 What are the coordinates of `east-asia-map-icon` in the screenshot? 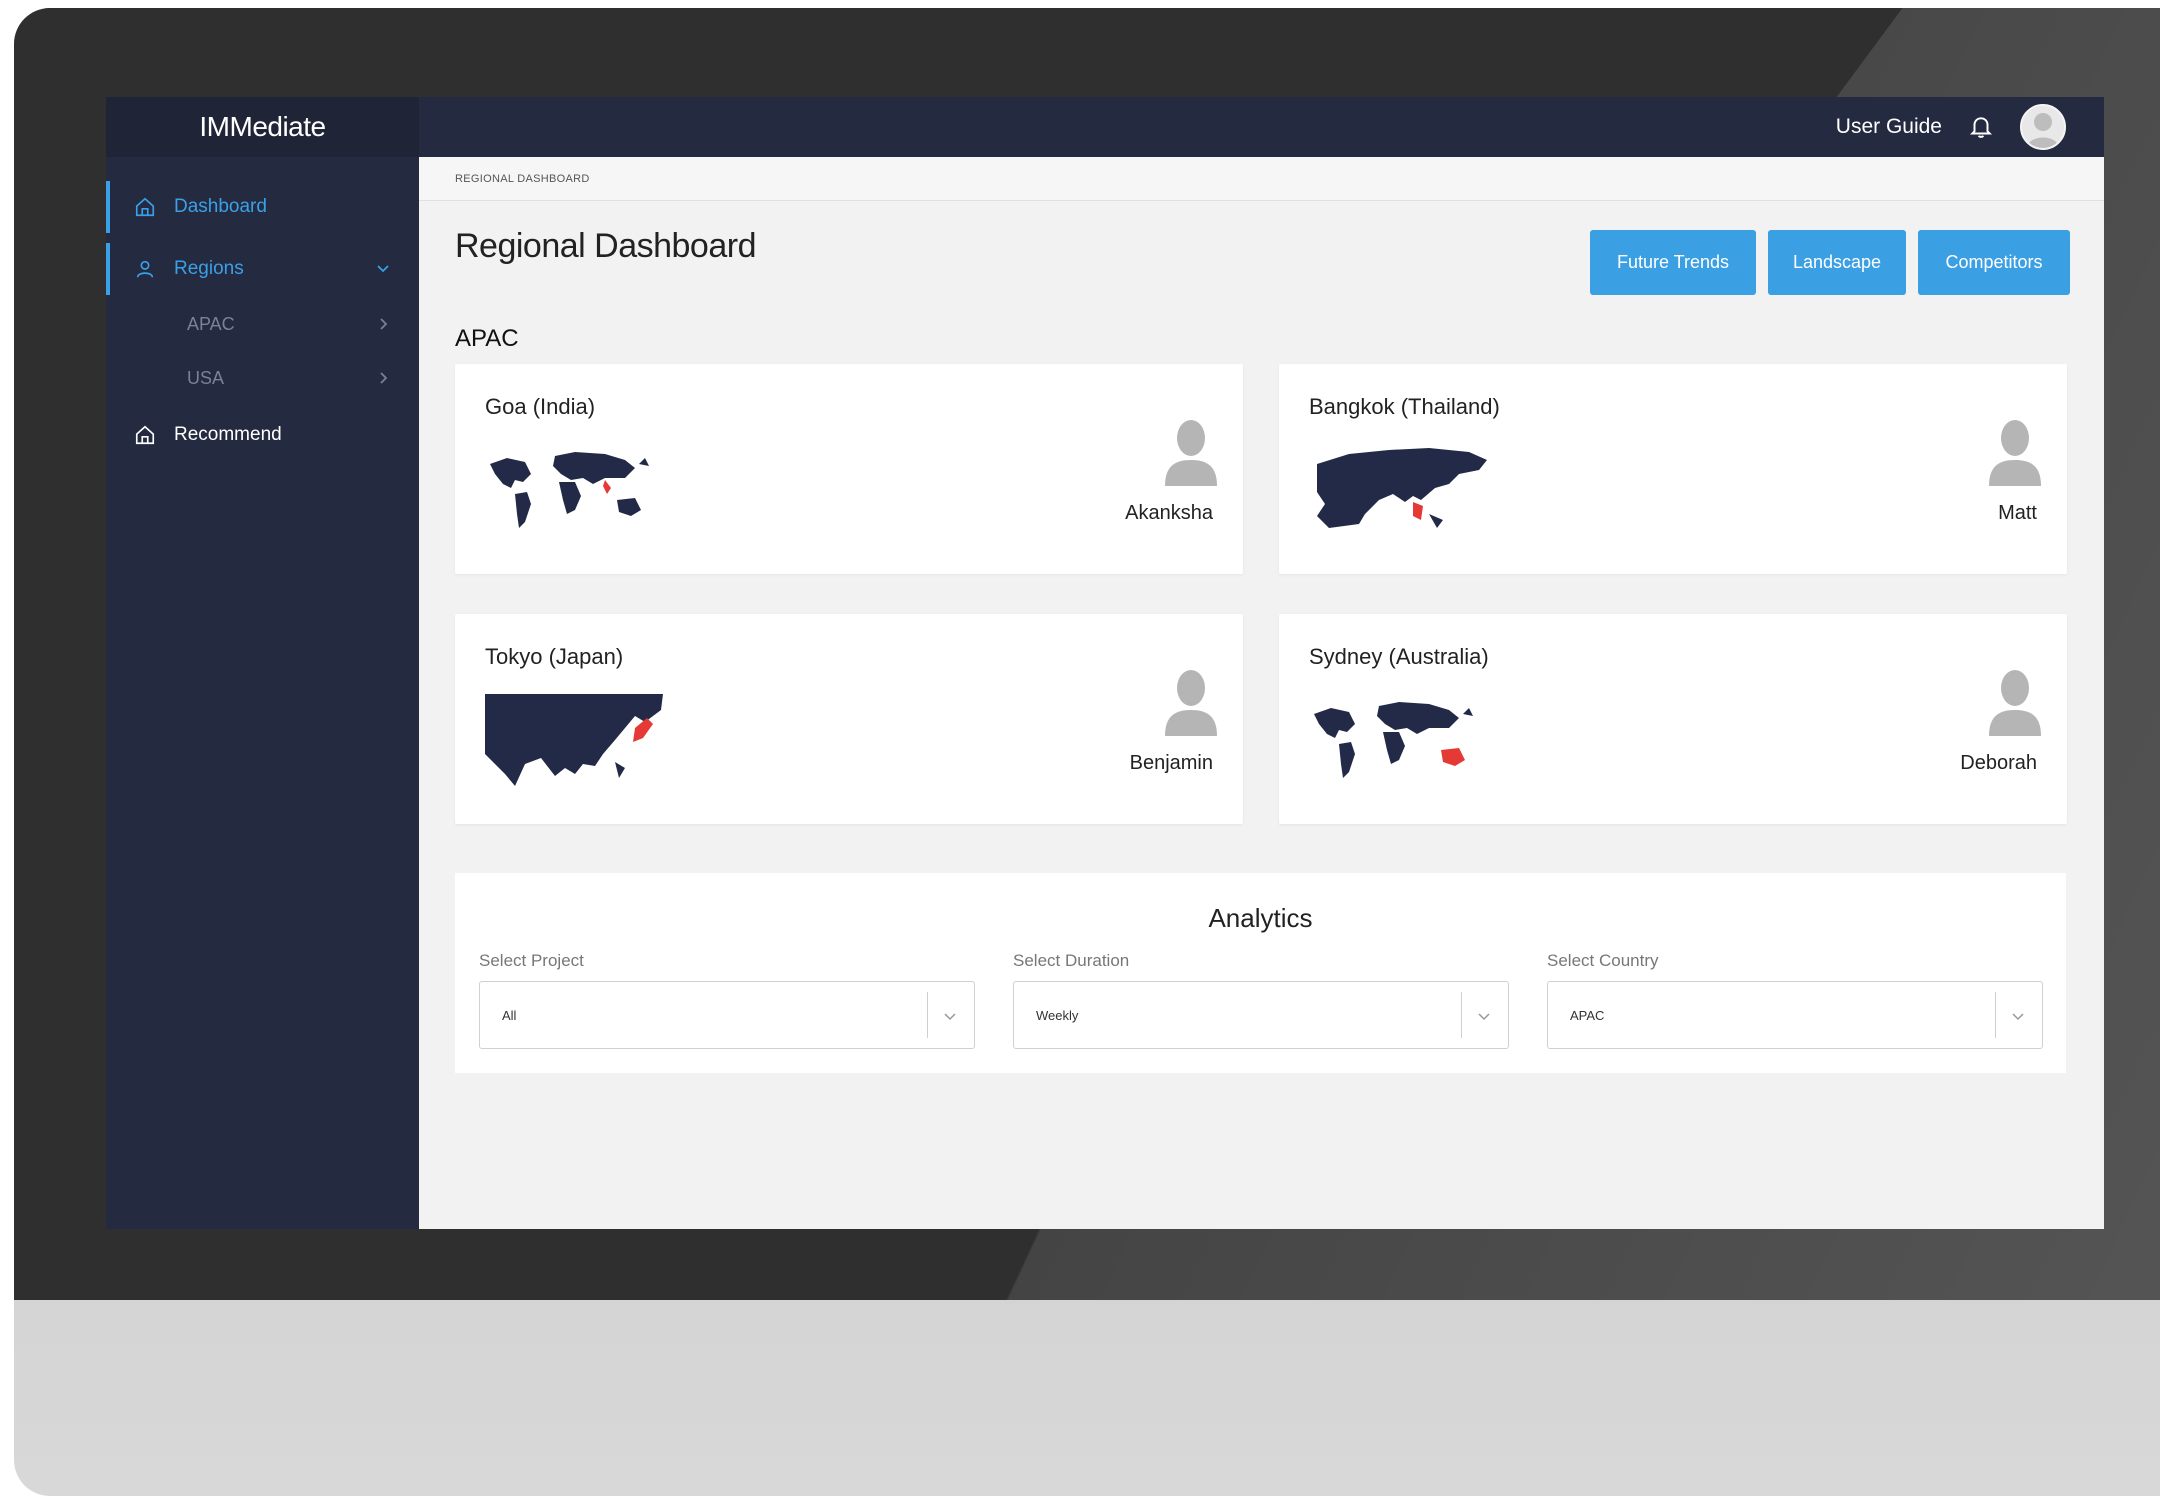 It's located at (574, 740).